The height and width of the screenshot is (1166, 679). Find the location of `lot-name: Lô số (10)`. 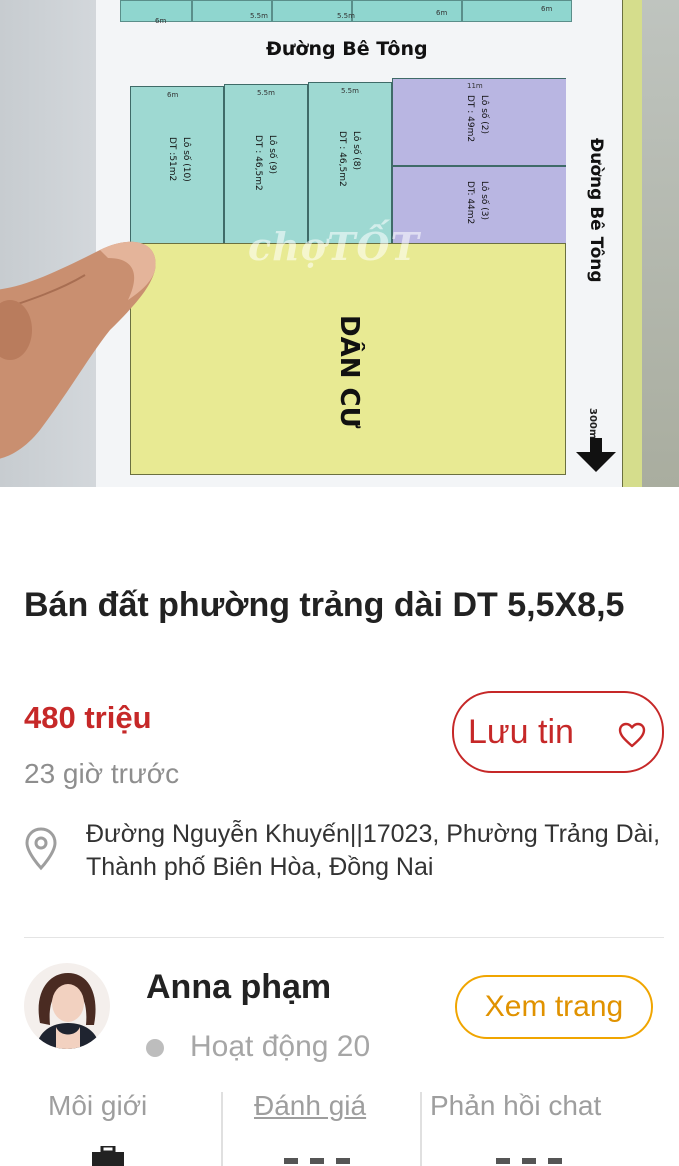

lot-name: Lô số (10) is located at coordinates (186, 159).